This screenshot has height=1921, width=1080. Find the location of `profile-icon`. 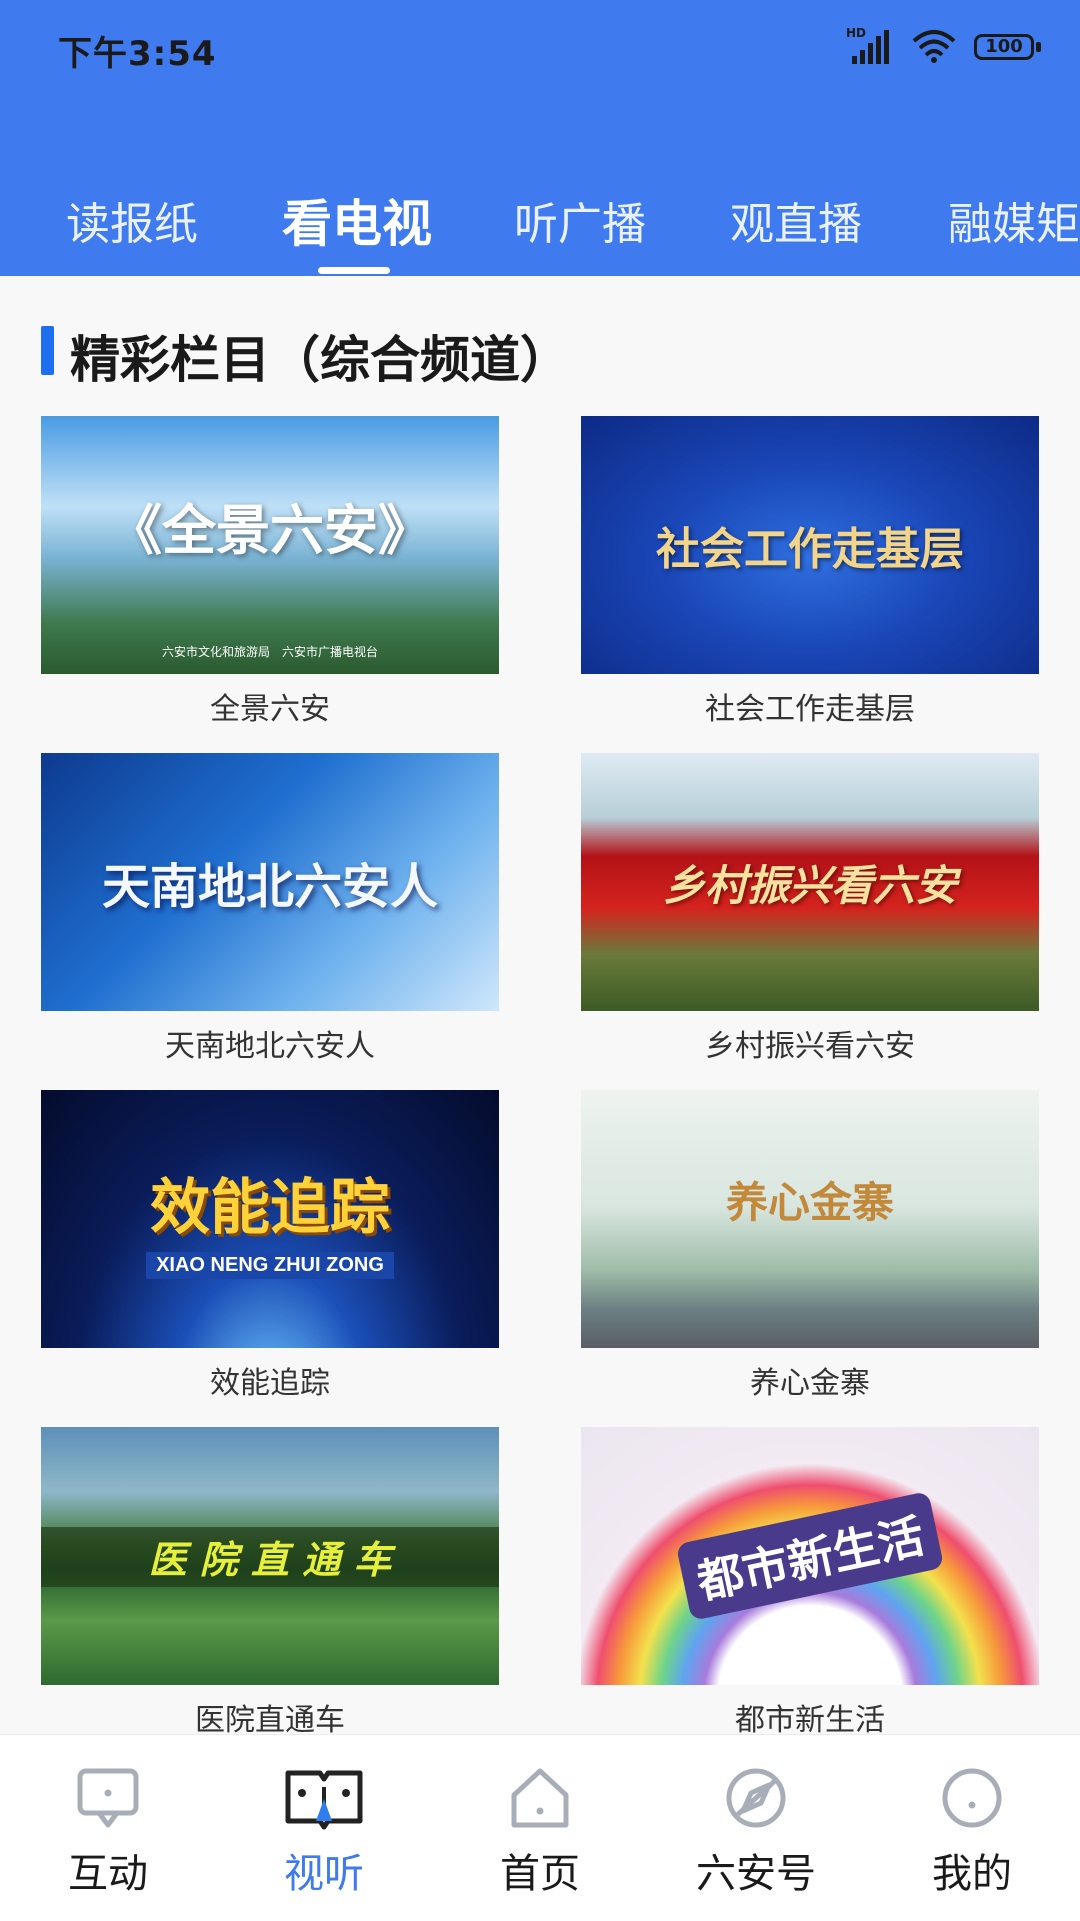

profile-icon is located at coordinates (972, 1798).